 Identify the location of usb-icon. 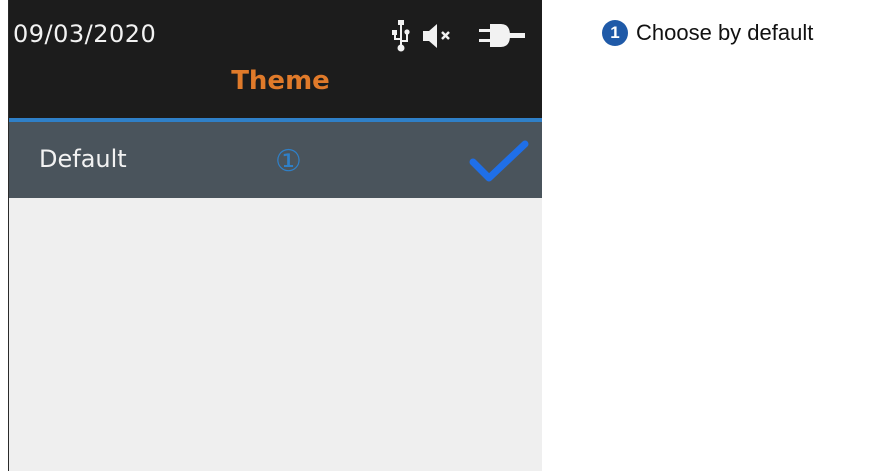
(401, 36).